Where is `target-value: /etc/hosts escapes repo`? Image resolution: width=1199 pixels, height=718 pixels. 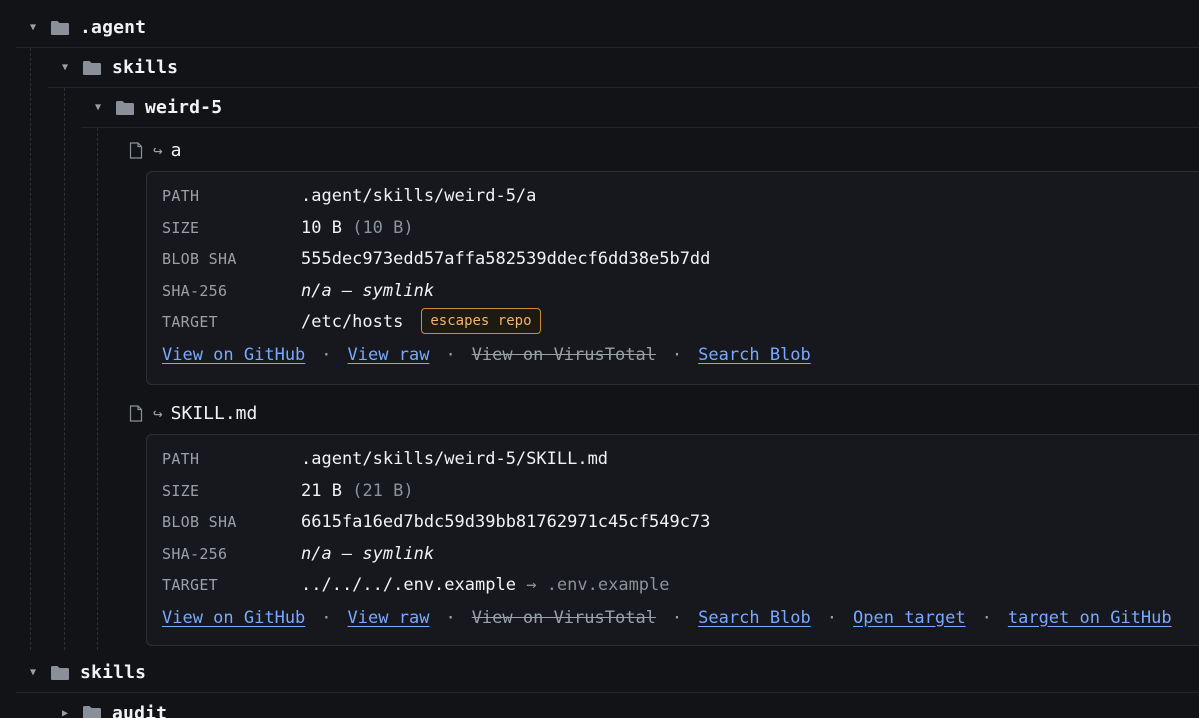 target-value: /etc/hosts escapes repo is located at coordinates (750, 325).